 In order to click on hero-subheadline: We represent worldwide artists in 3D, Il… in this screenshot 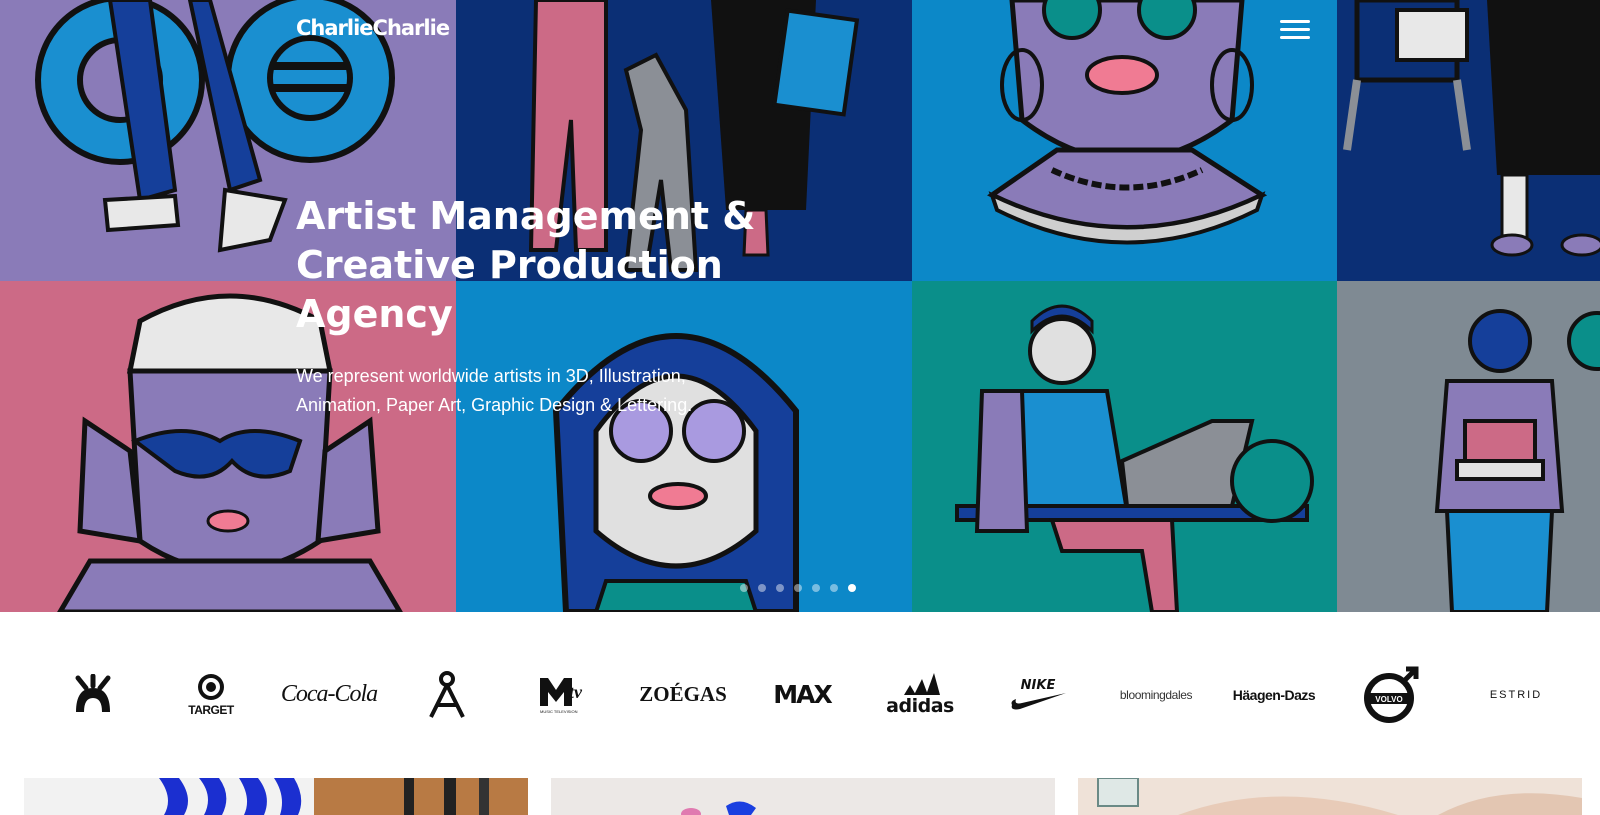, I will do `click(494, 390)`.